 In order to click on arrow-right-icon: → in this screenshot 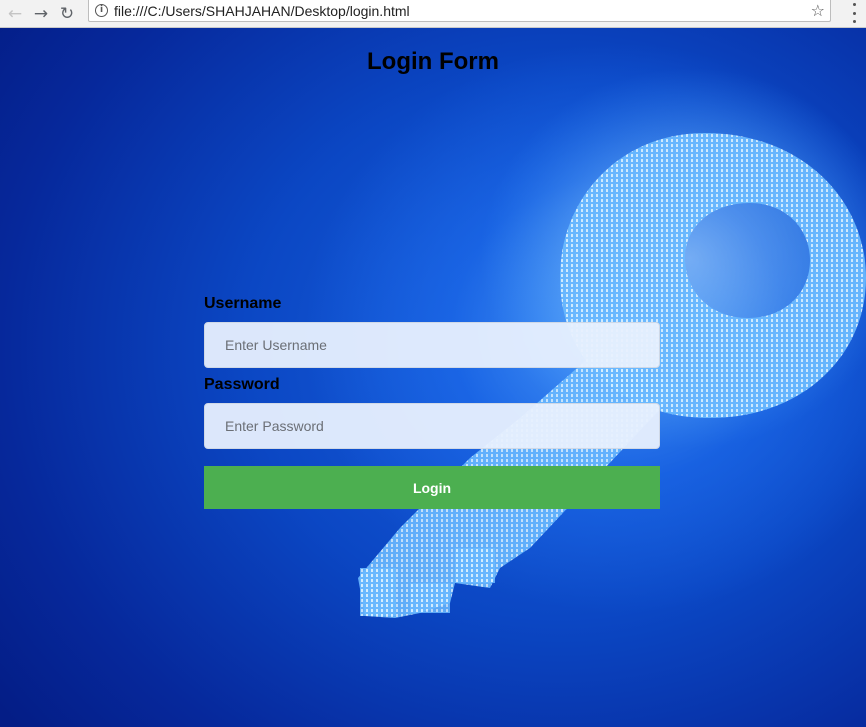, I will do `click(41, 13)`.